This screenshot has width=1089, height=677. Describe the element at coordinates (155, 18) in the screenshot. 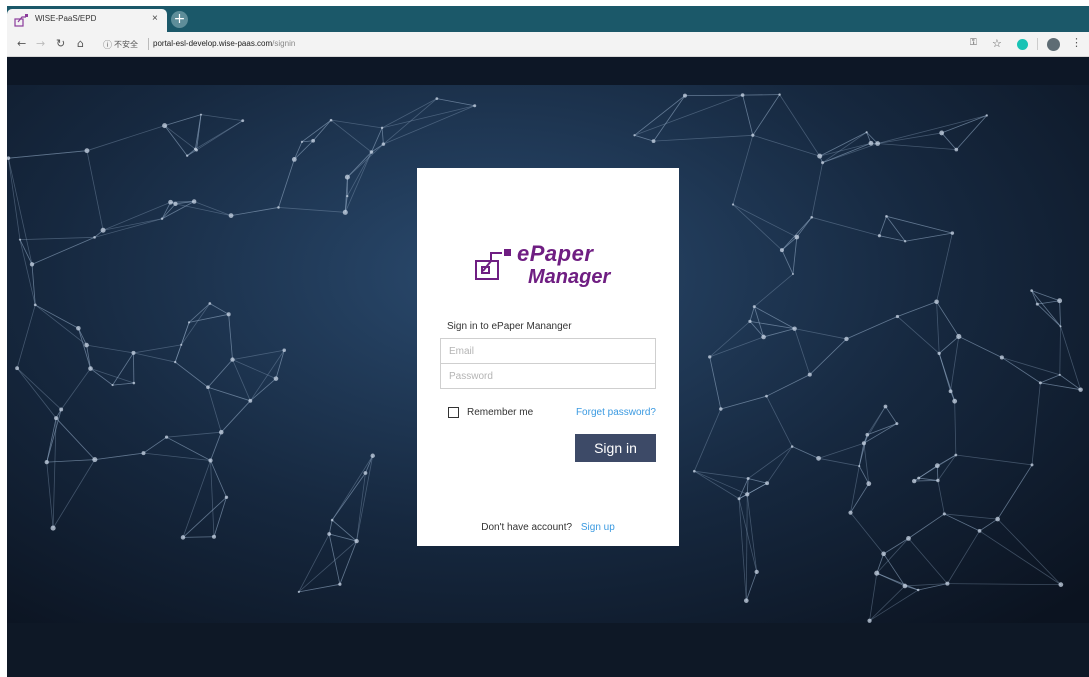

I see `close-tab-icon: ×` at that location.